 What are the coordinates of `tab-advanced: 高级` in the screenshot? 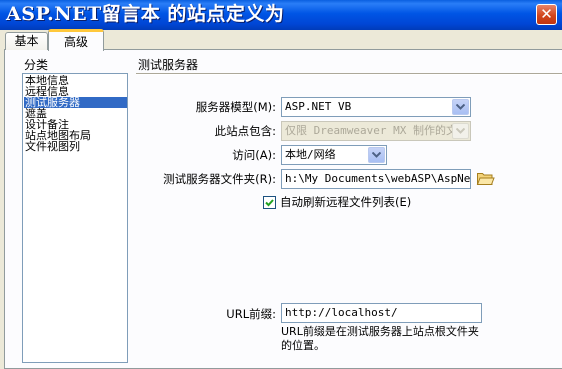 It's located at (76, 40).